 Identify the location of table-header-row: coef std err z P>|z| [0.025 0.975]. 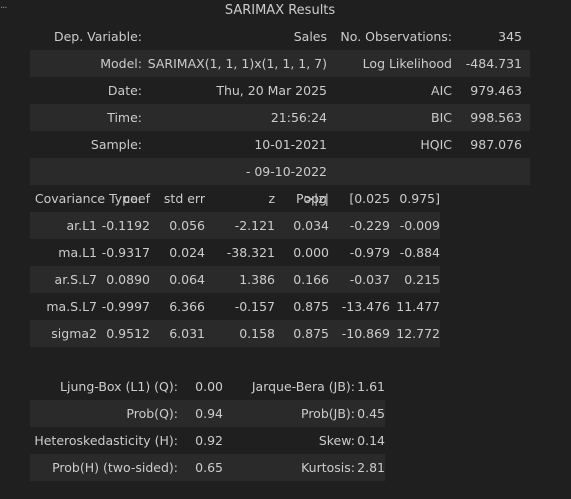
(235, 198).